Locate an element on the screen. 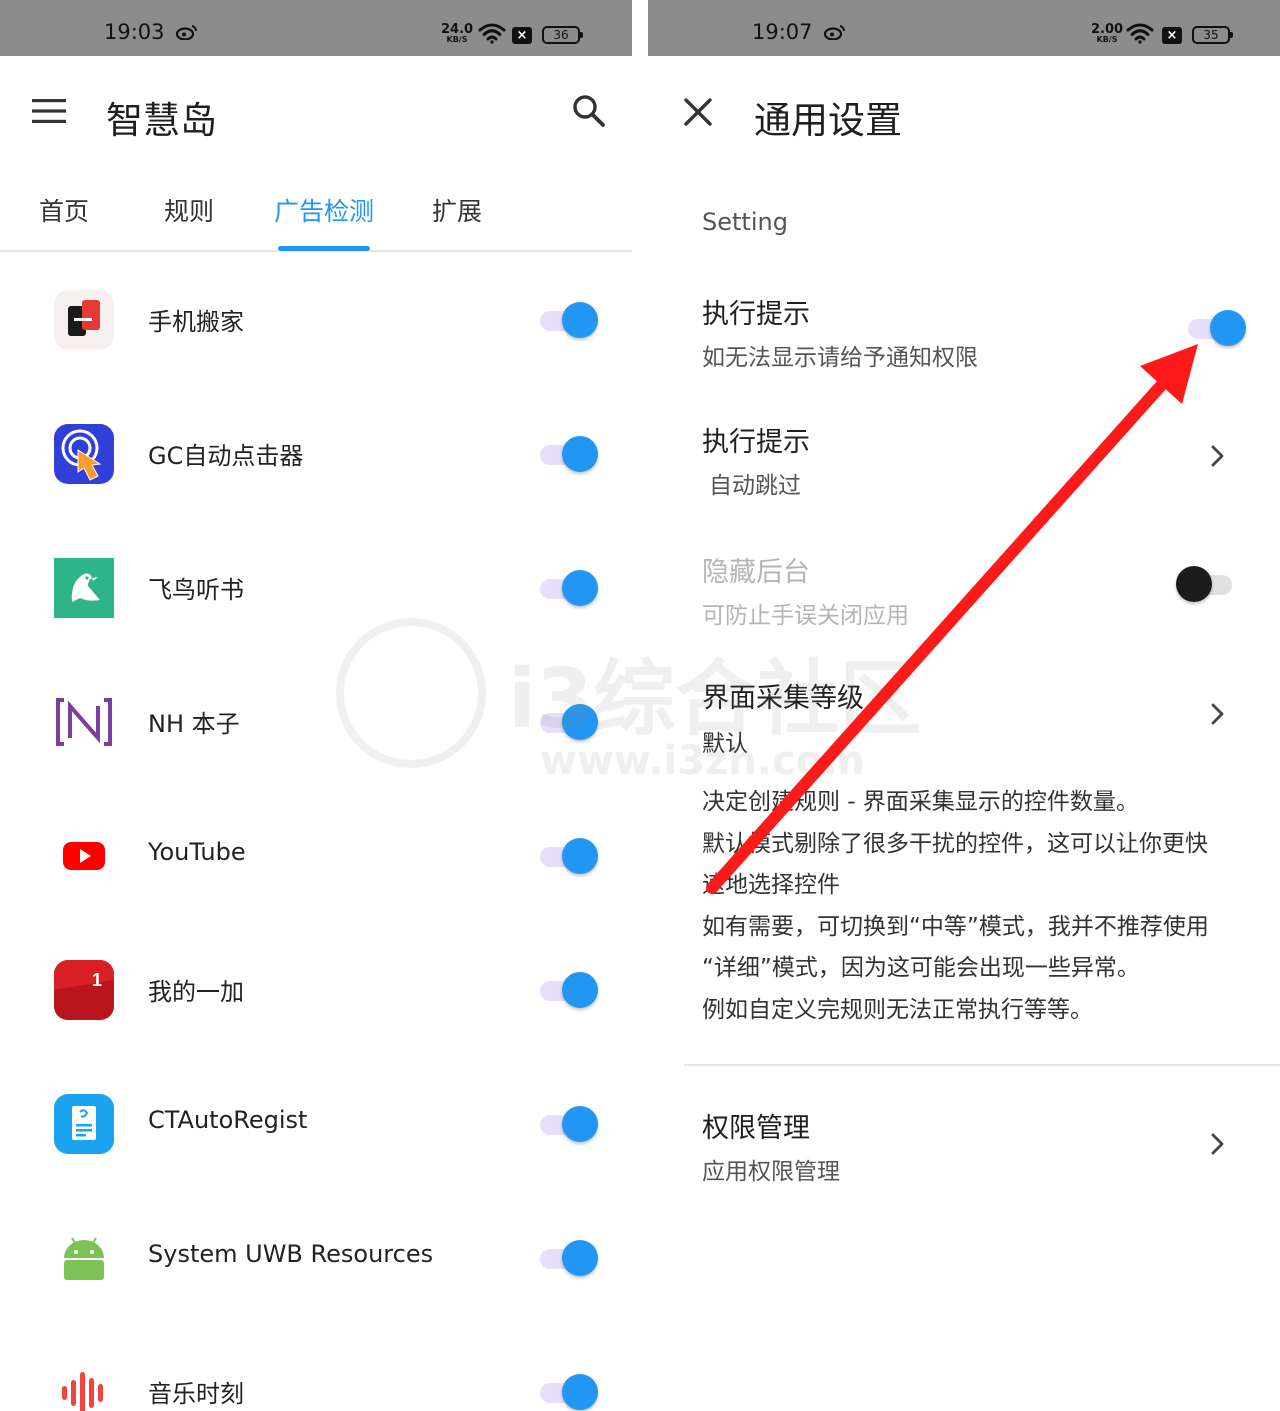  pref-exec-notice: 执行提示 如无法显示请给予通知权限 is located at coordinates (964, 331).